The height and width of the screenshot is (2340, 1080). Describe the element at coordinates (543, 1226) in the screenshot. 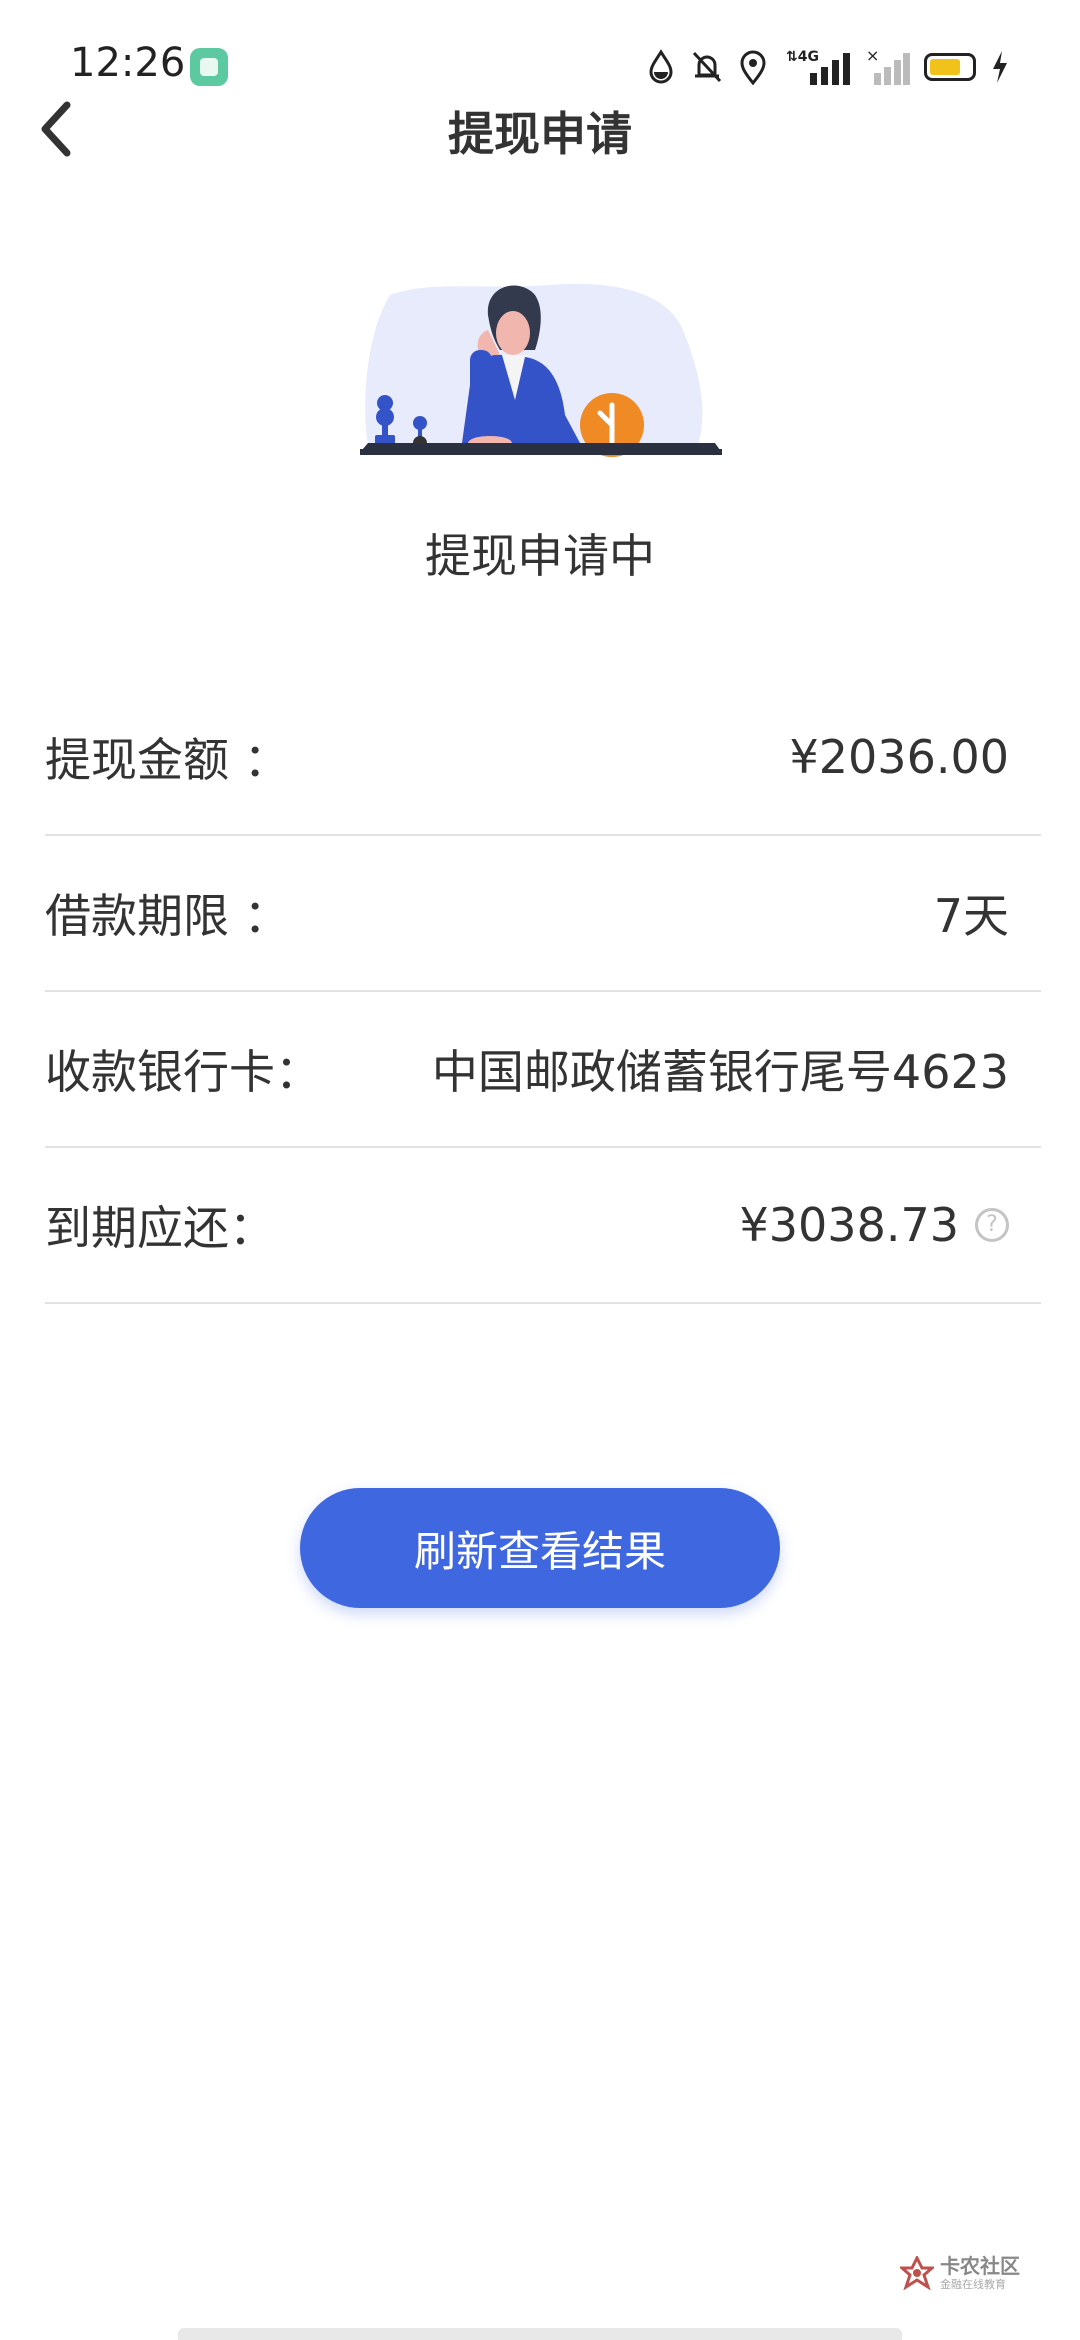

I see `repayment-due-row: 到期应还： ¥3038.73 ?` at that location.